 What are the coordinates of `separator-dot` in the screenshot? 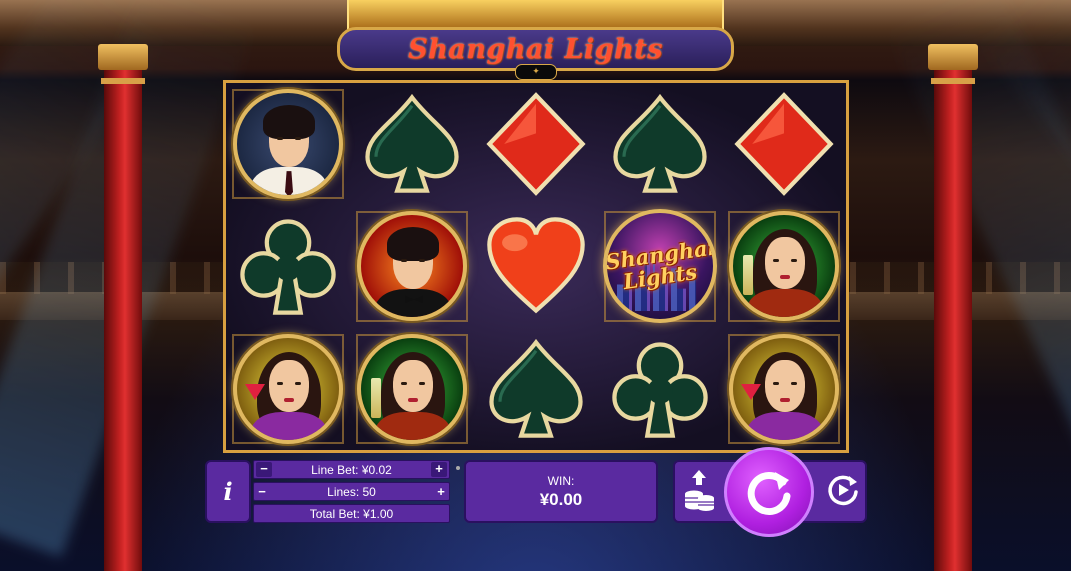 It's located at (458, 468).